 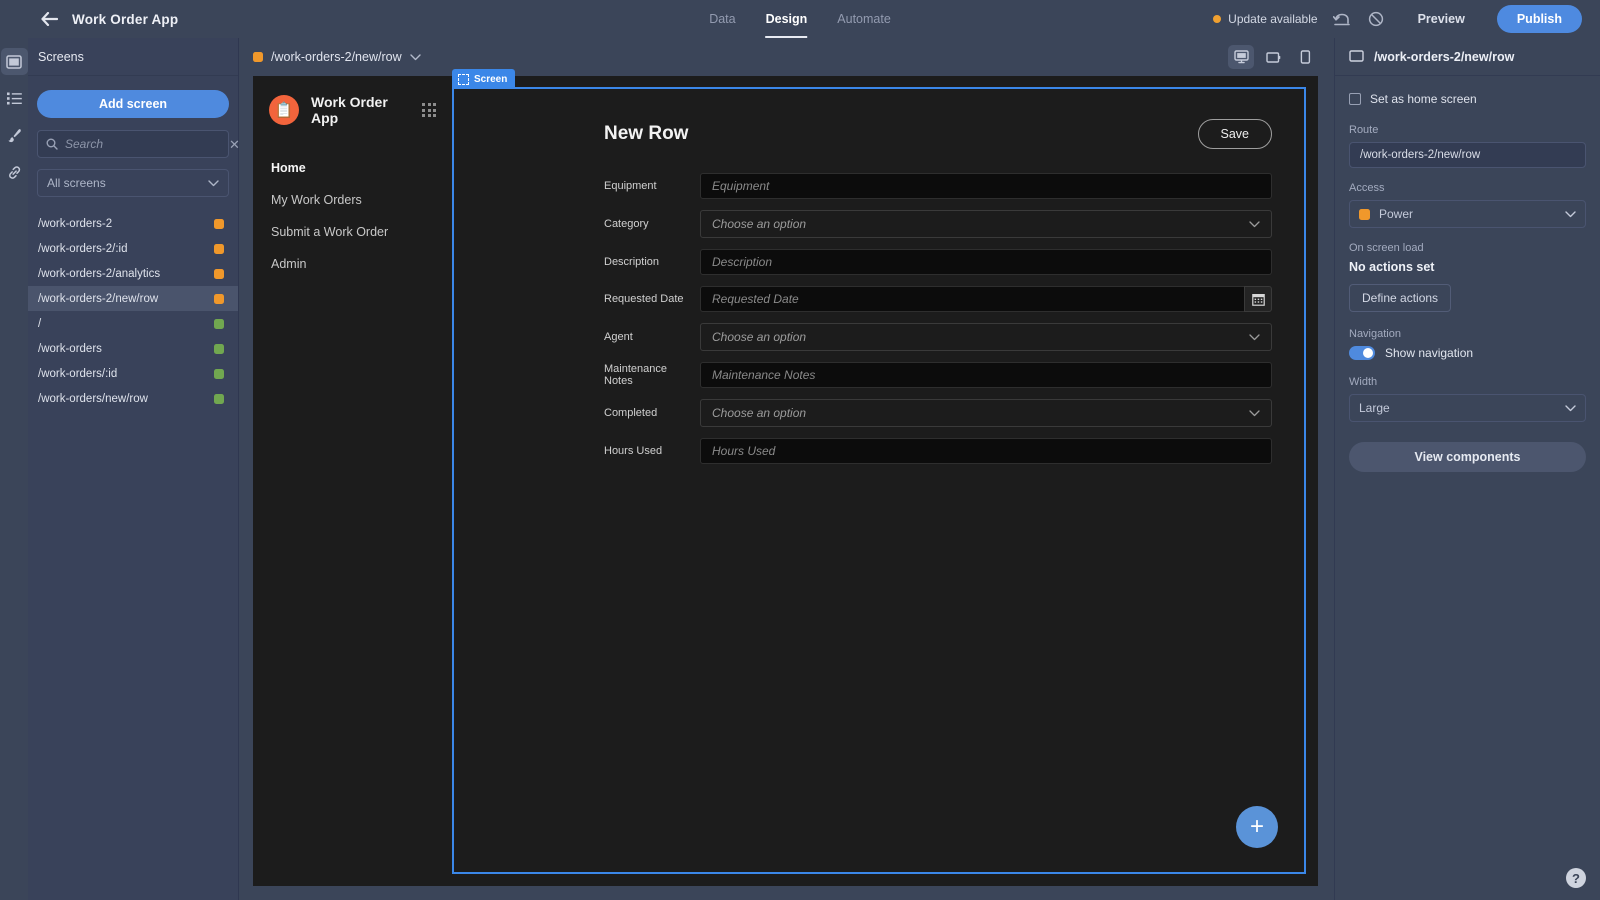 What do you see at coordinates (1467, 408) in the screenshot?
I see `width-select: Large` at bounding box center [1467, 408].